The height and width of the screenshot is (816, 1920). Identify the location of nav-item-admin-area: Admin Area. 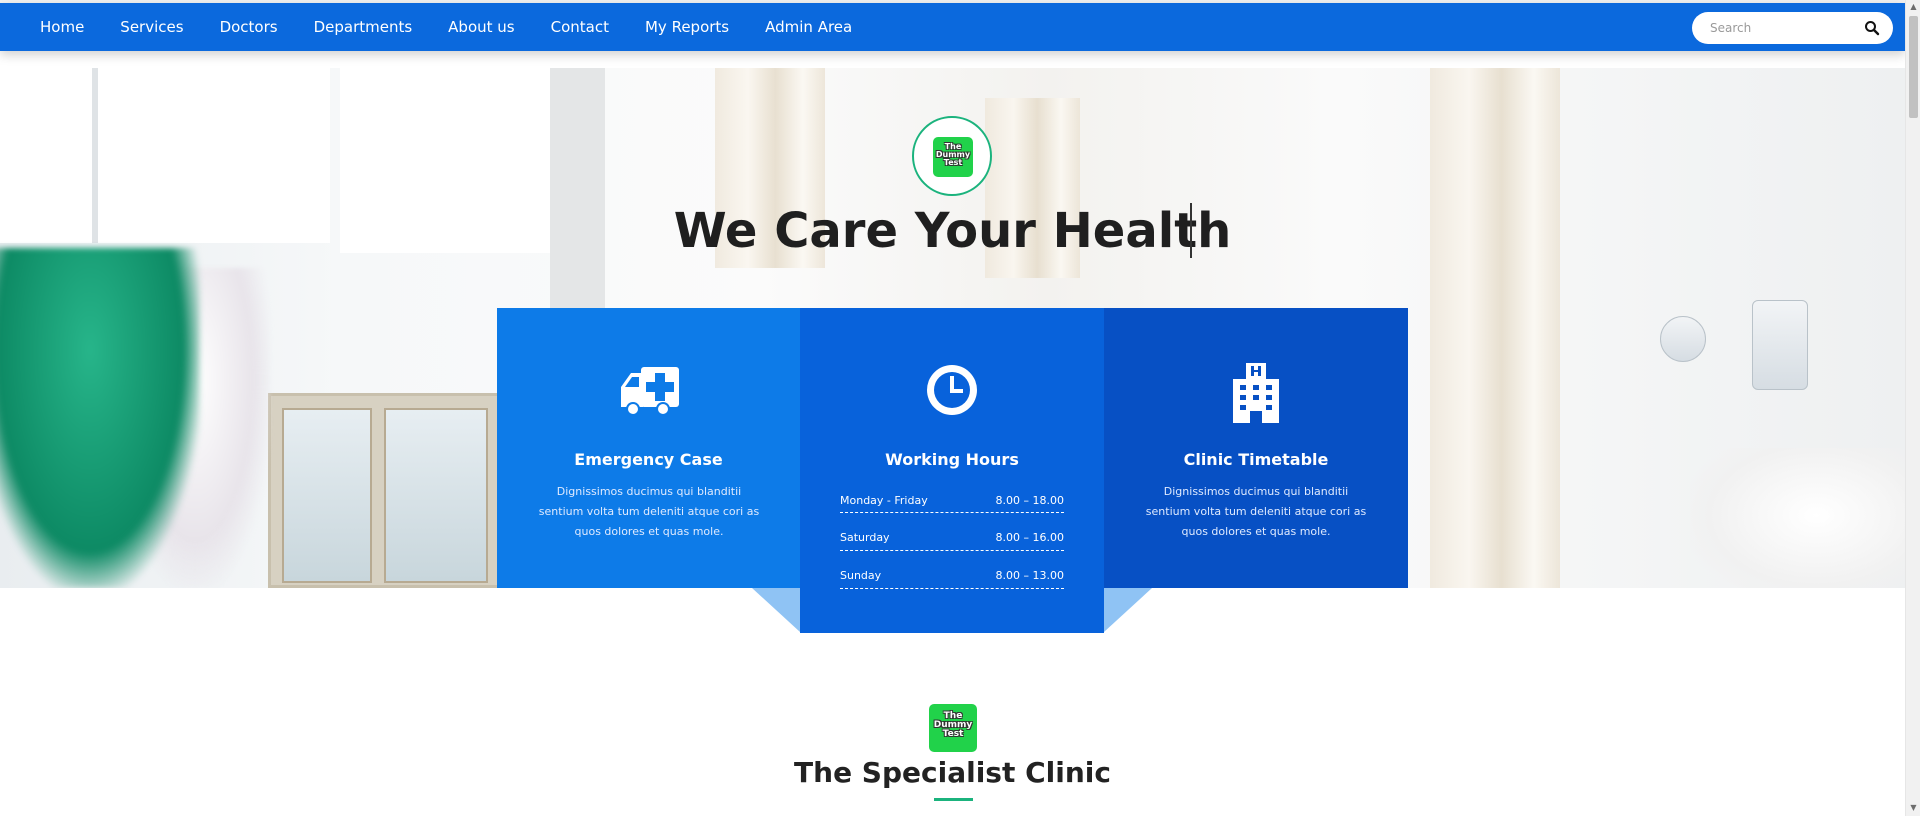
(808, 27).